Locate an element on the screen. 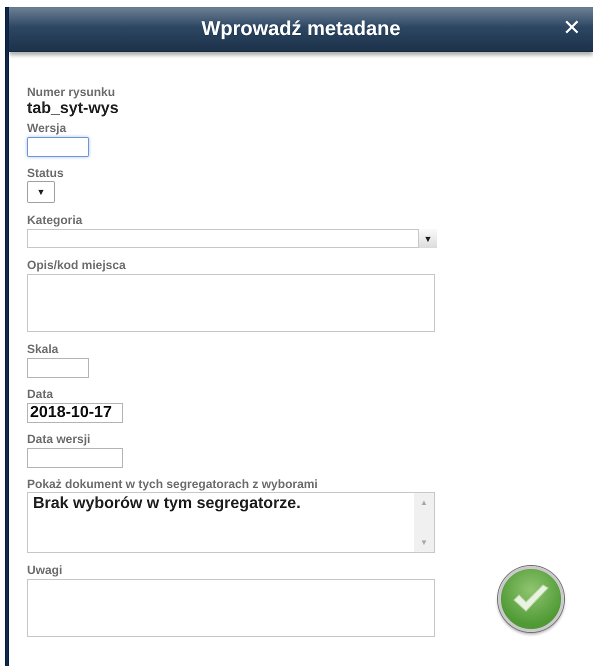  category-field is located at coordinates (223, 238).